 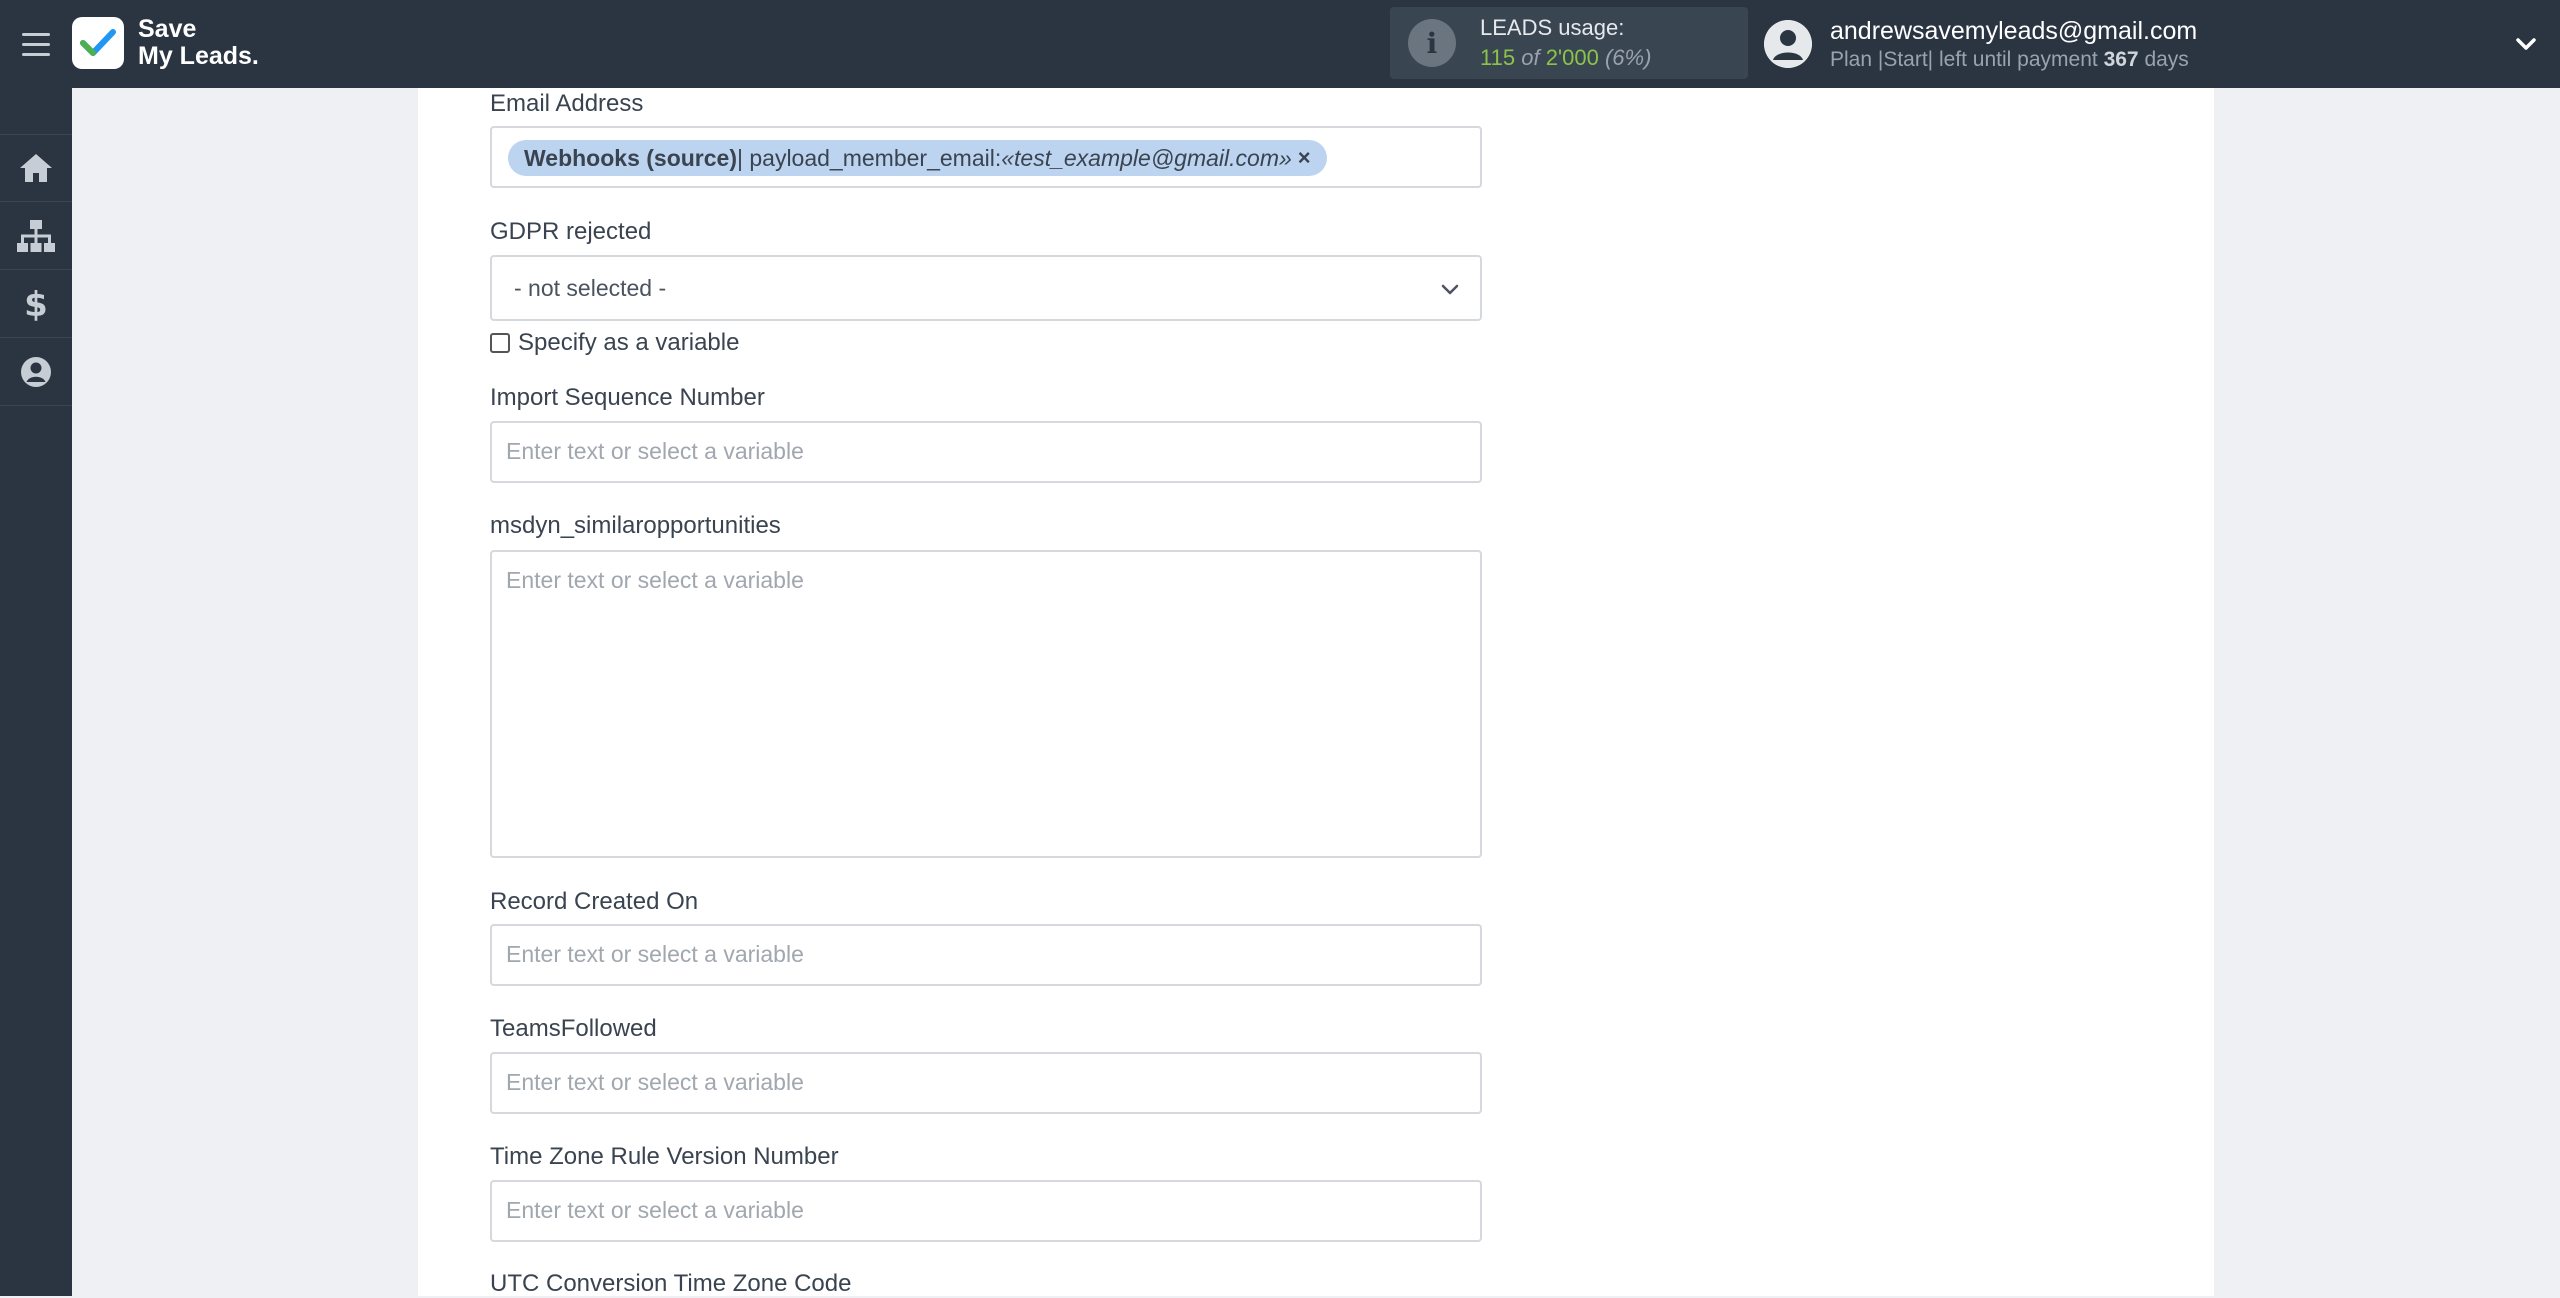 I want to click on teams-followed-label: TeamsFollowed, so click(x=573, y=1028).